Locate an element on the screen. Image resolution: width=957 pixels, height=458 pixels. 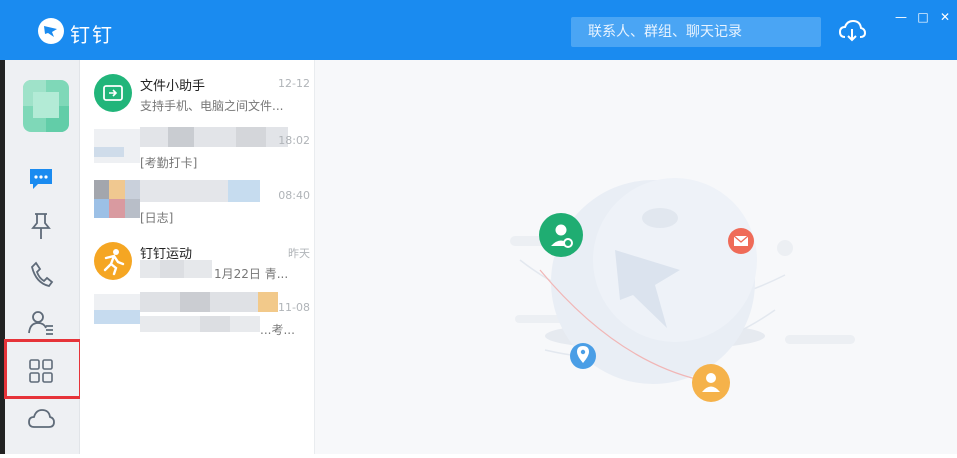
conversation-time: 12-12 is located at coordinates (294, 83).